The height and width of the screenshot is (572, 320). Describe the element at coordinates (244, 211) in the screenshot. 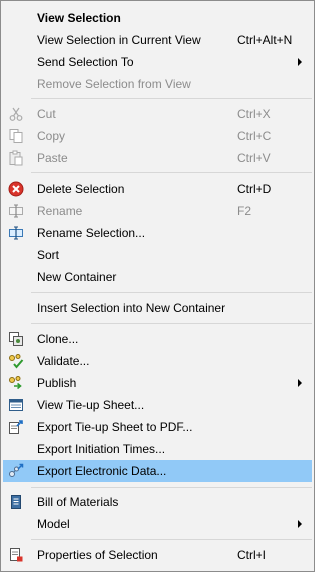

I see `menu-shortcut: F2` at that location.